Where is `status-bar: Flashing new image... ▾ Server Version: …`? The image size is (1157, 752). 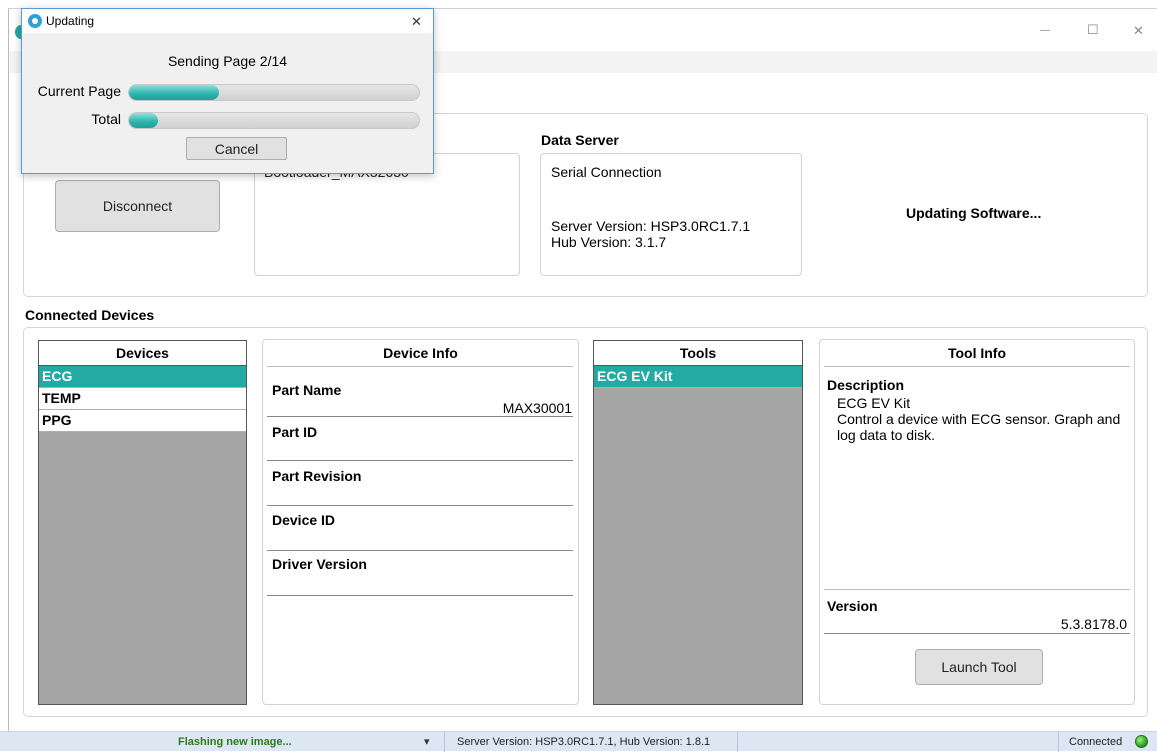 status-bar: Flashing new image... ▾ Server Version: … is located at coordinates (578, 741).